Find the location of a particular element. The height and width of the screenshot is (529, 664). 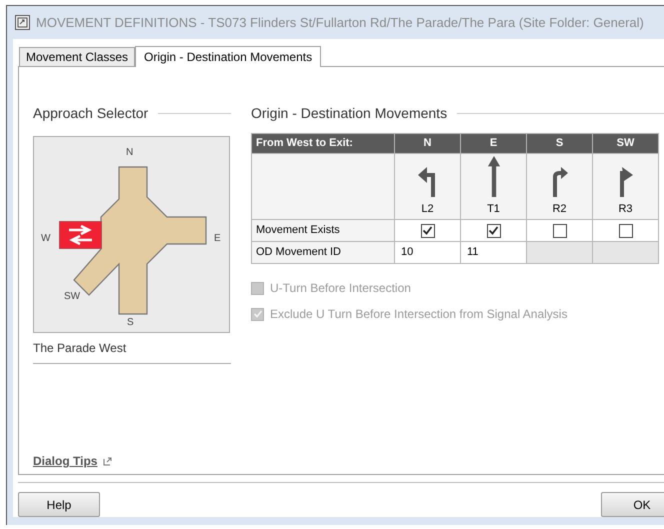

movement-code: T1 is located at coordinates (493, 209).